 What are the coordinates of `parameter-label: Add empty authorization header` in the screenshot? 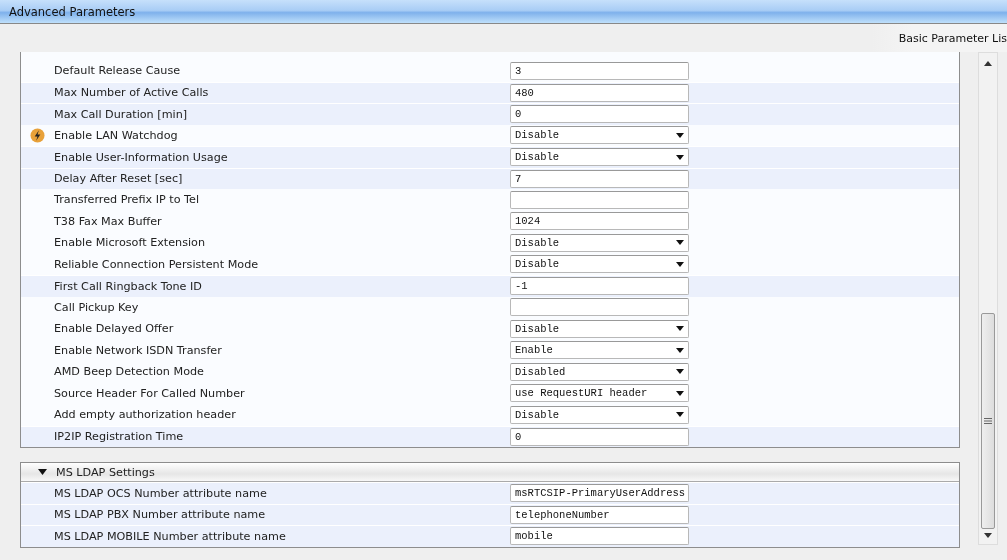 It's located at (145, 415).